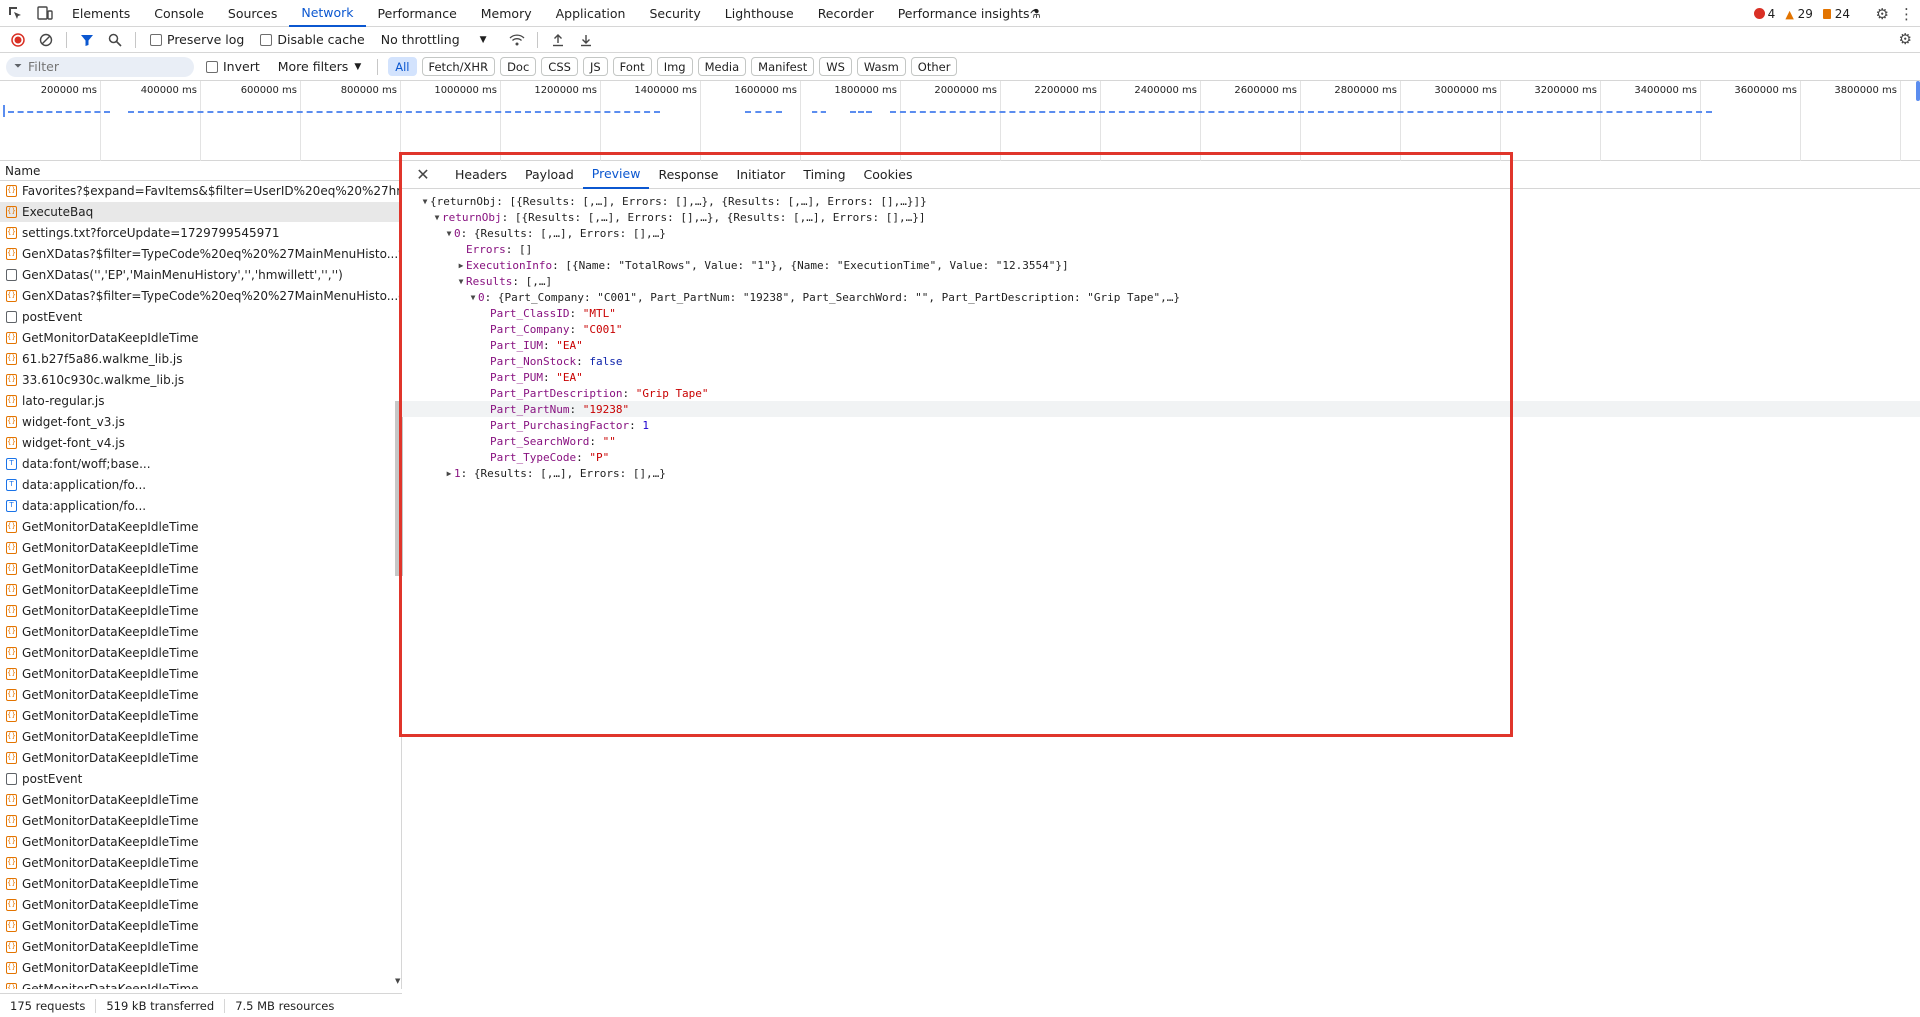 The image size is (1920, 1017). Describe the element at coordinates (312, 39) in the screenshot. I see `disable-cache-checkbox: Disable cache` at that location.